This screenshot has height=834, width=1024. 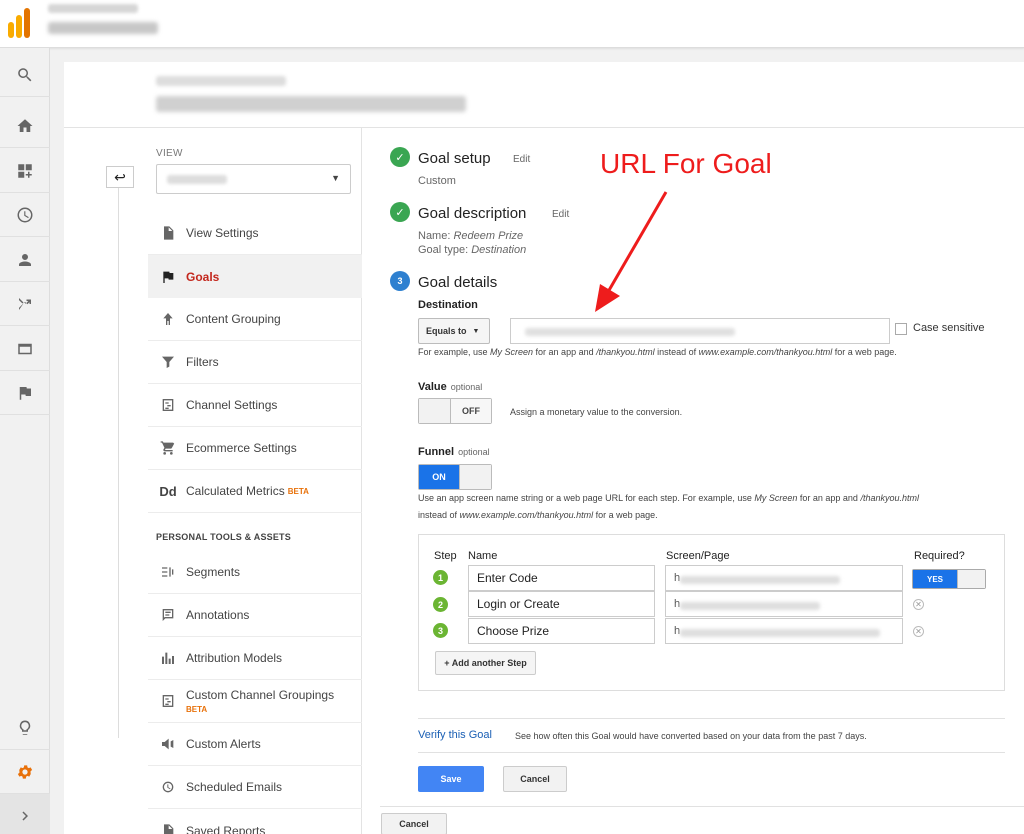 What do you see at coordinates (561, 604) in the screenshot?
I see `step-name-input: Login or Create` at bounding box center [561, 604].